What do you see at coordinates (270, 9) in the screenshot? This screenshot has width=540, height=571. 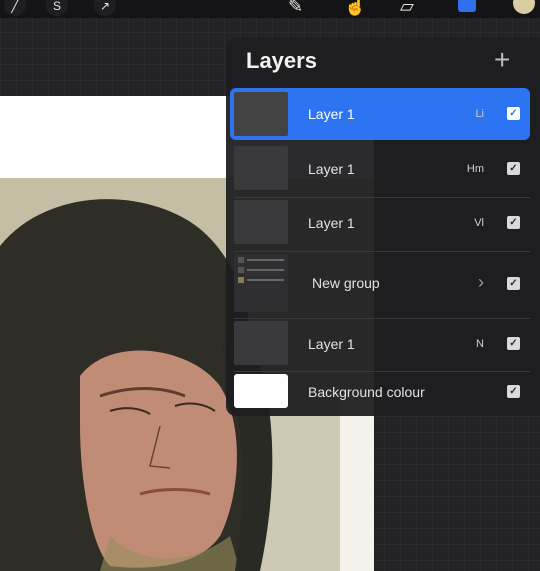 I see `top-toolbar: ╱ S ↗ ✎ ☝ ▱` at bounding box center [270, 9].